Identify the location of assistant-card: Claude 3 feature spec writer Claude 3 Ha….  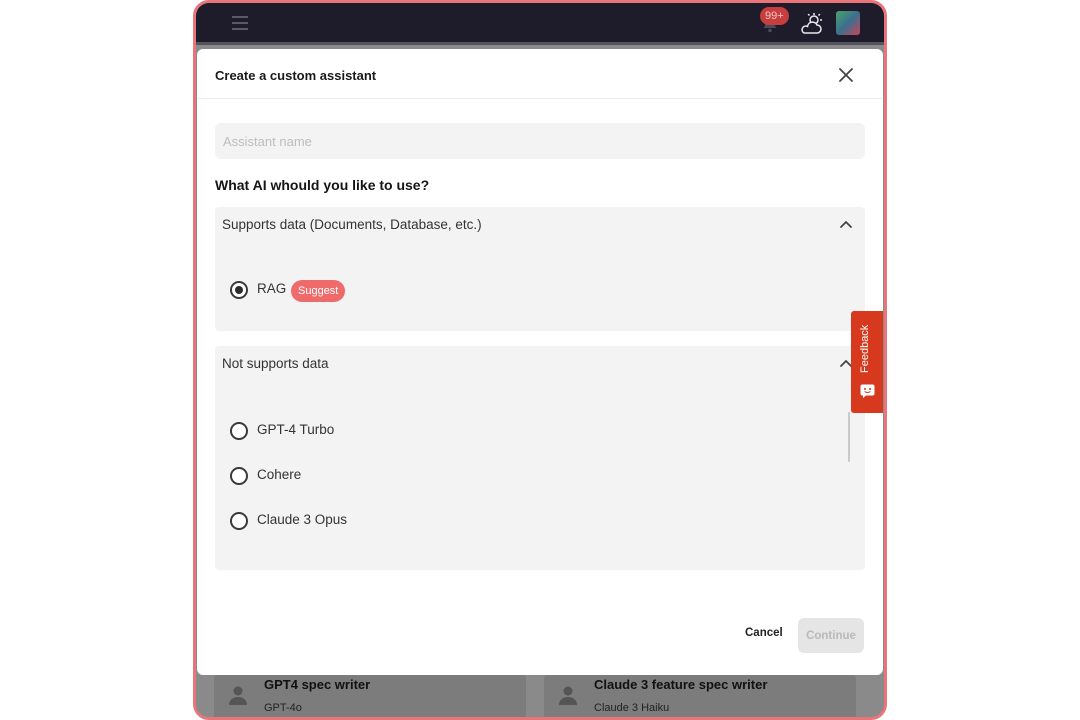
(700, 695).